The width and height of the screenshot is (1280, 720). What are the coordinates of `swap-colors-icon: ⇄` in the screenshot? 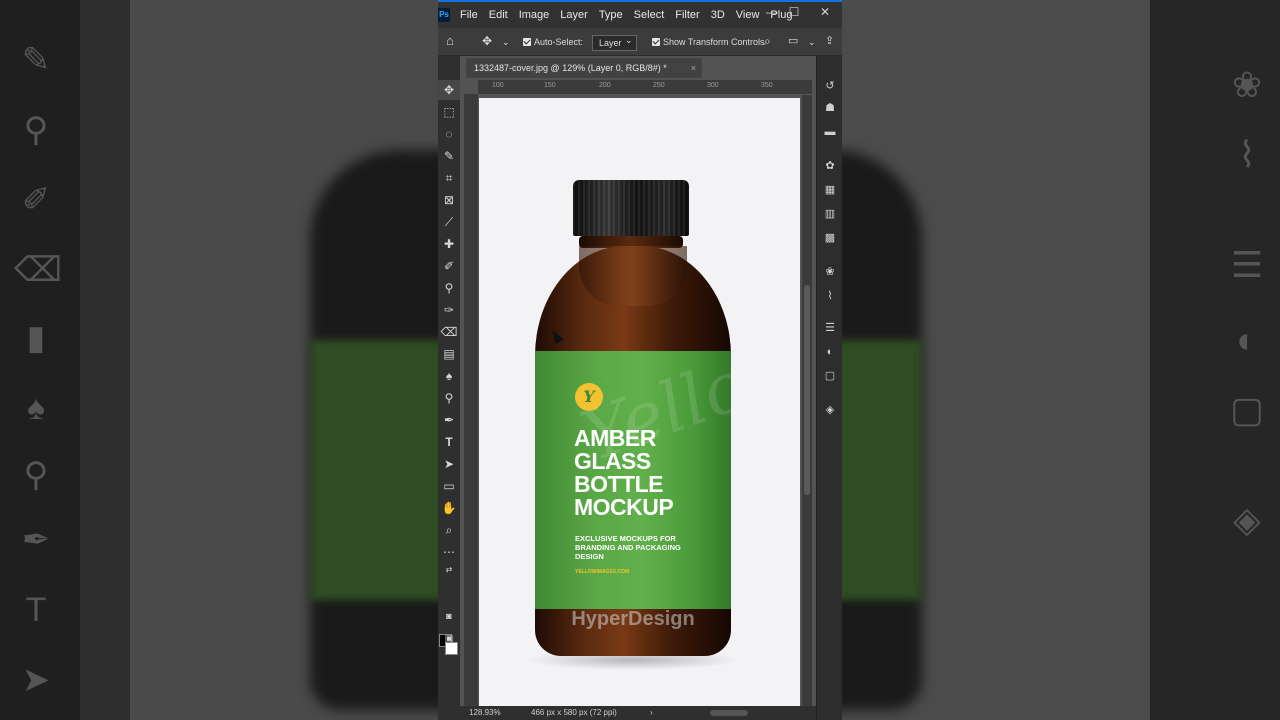 It's located at (449, 570).